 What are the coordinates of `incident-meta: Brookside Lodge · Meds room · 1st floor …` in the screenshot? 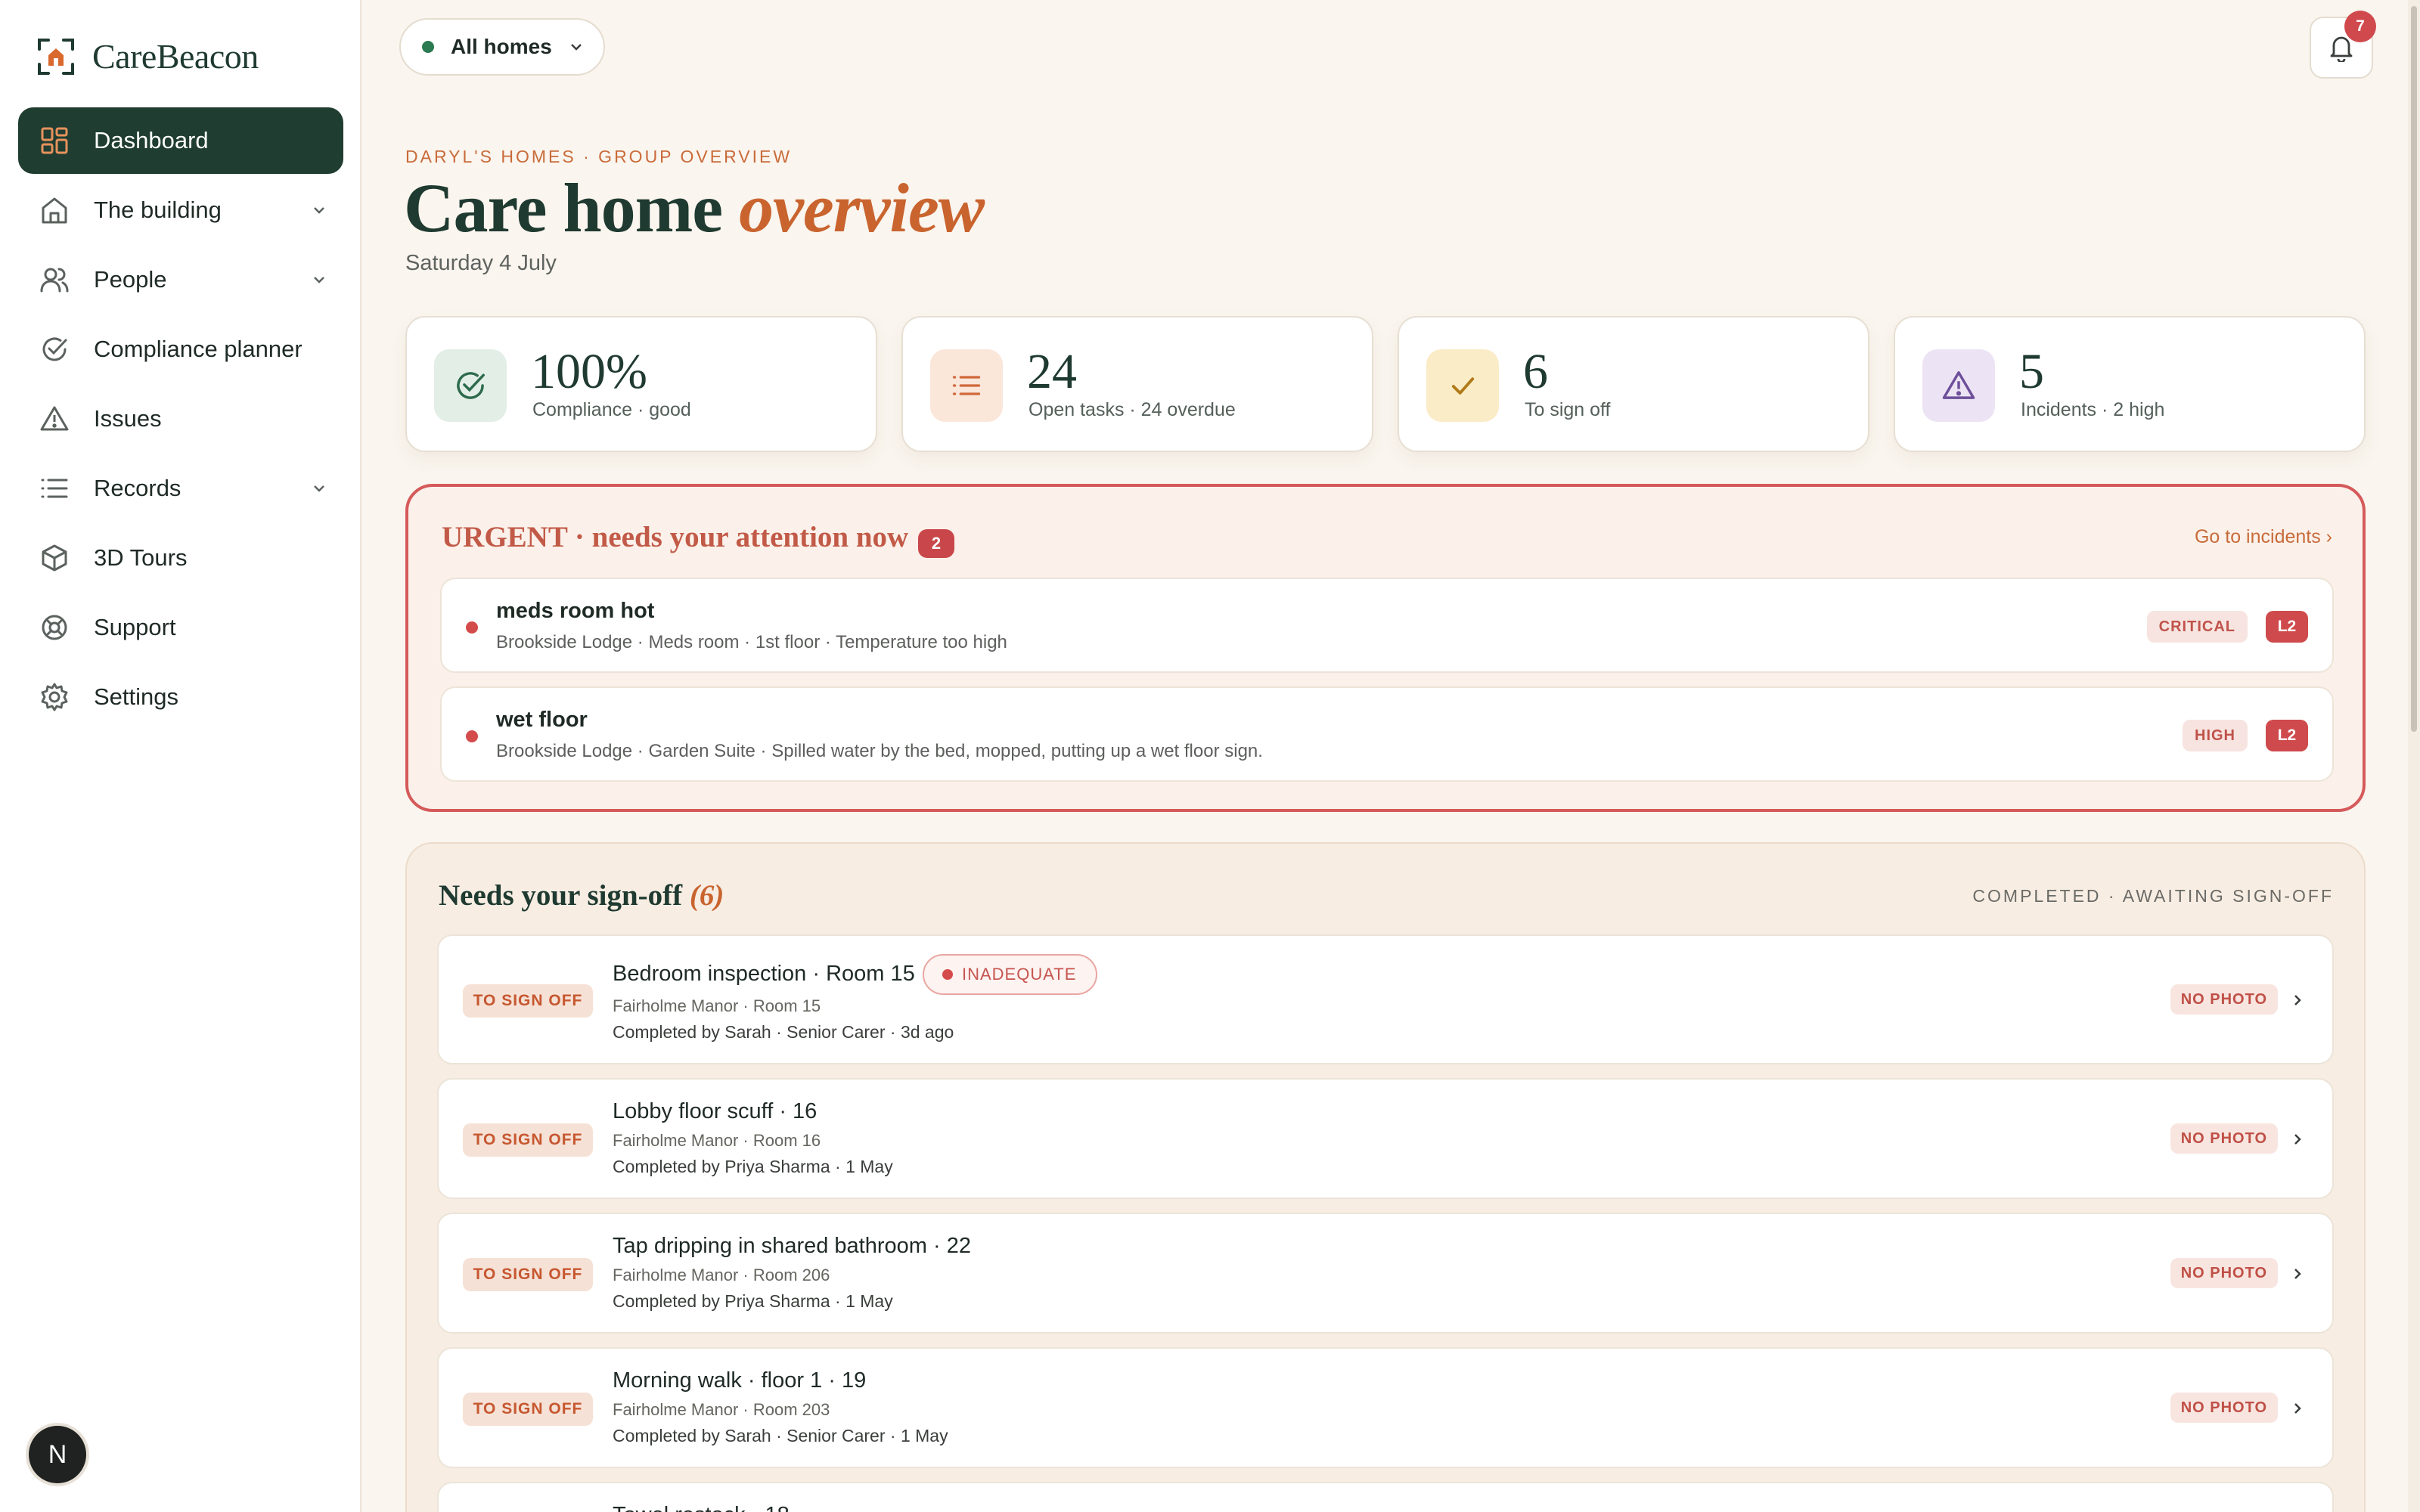 It's located at (751, 642).